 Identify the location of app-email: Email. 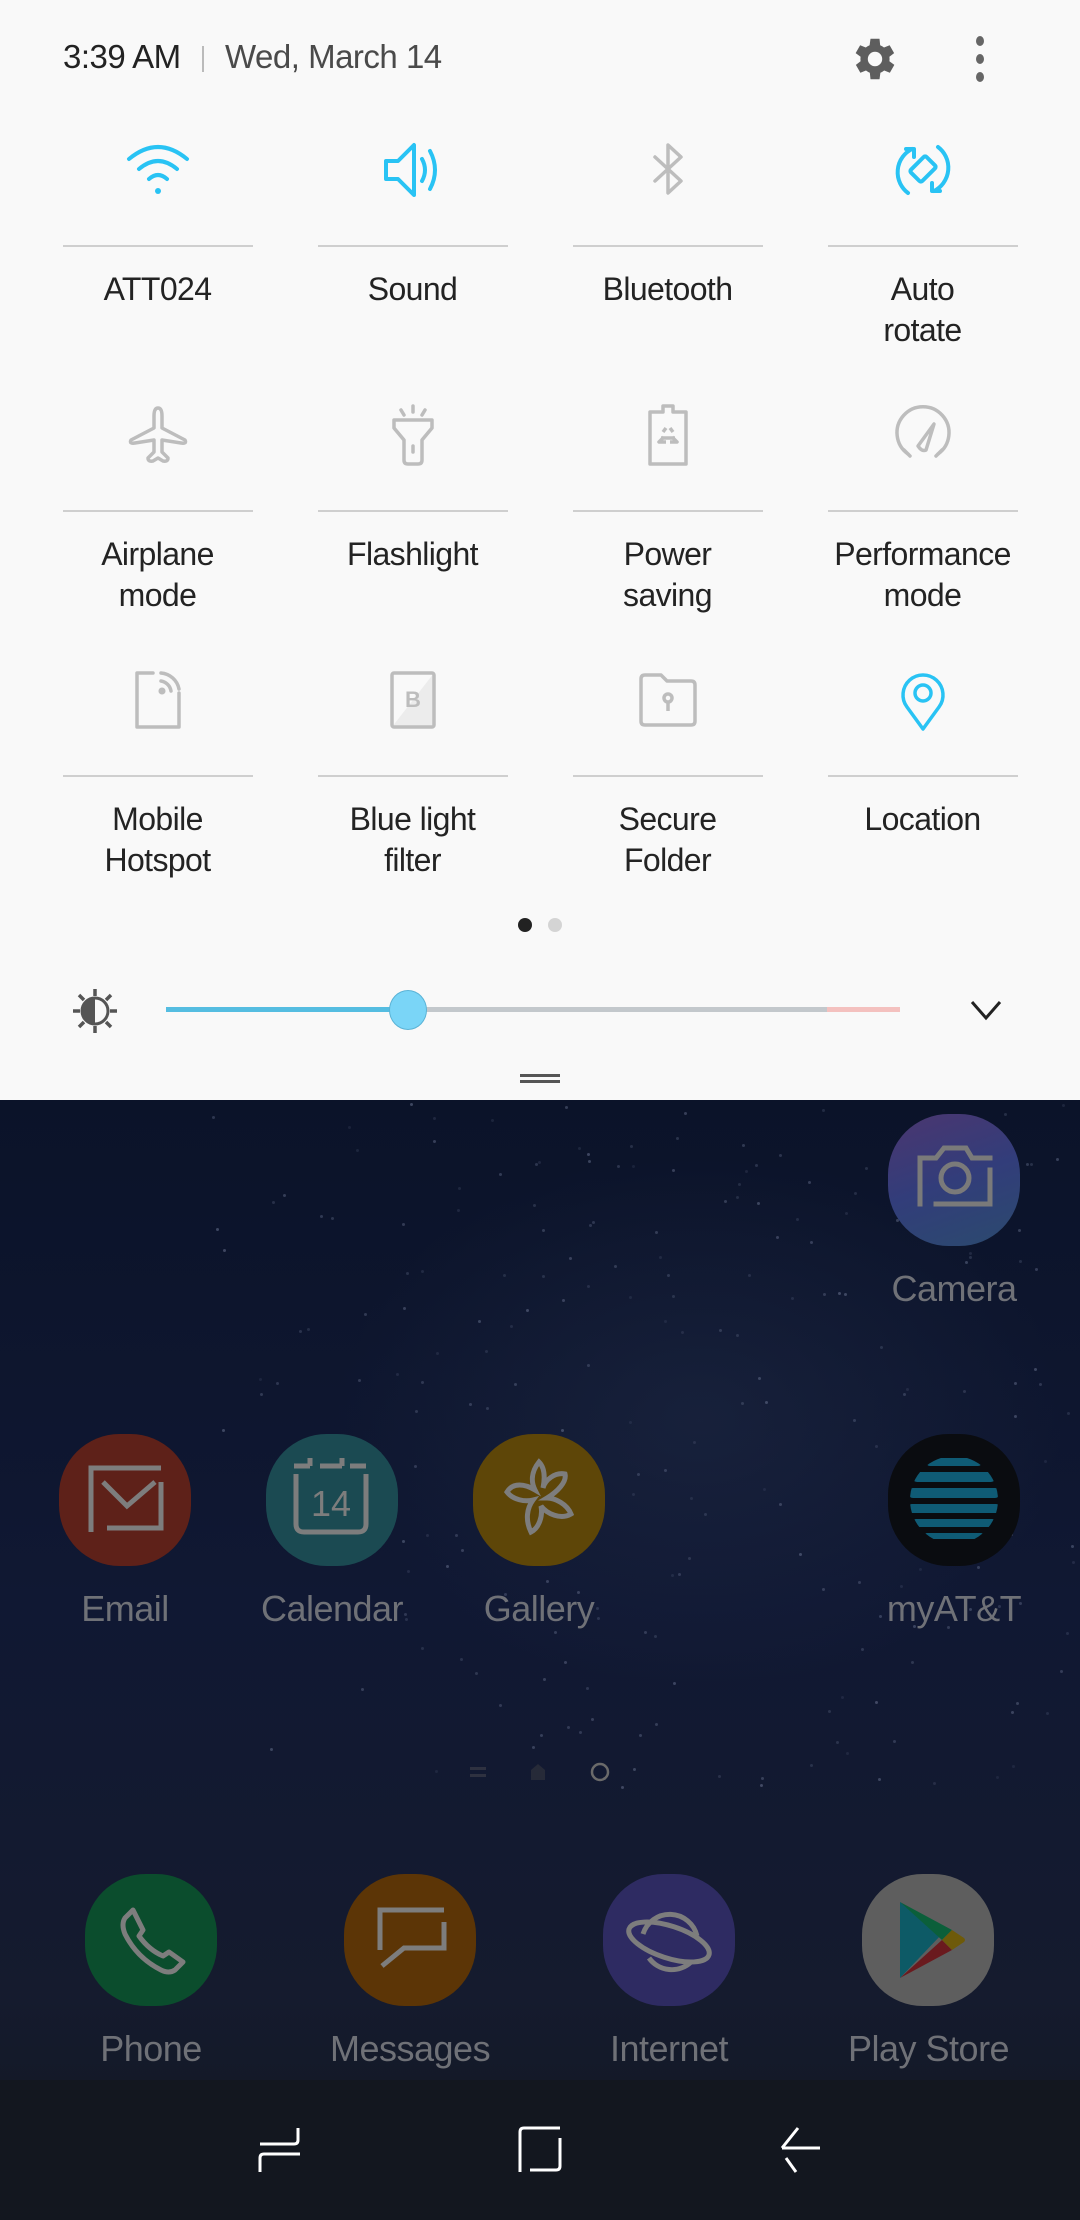
(125, 1532).